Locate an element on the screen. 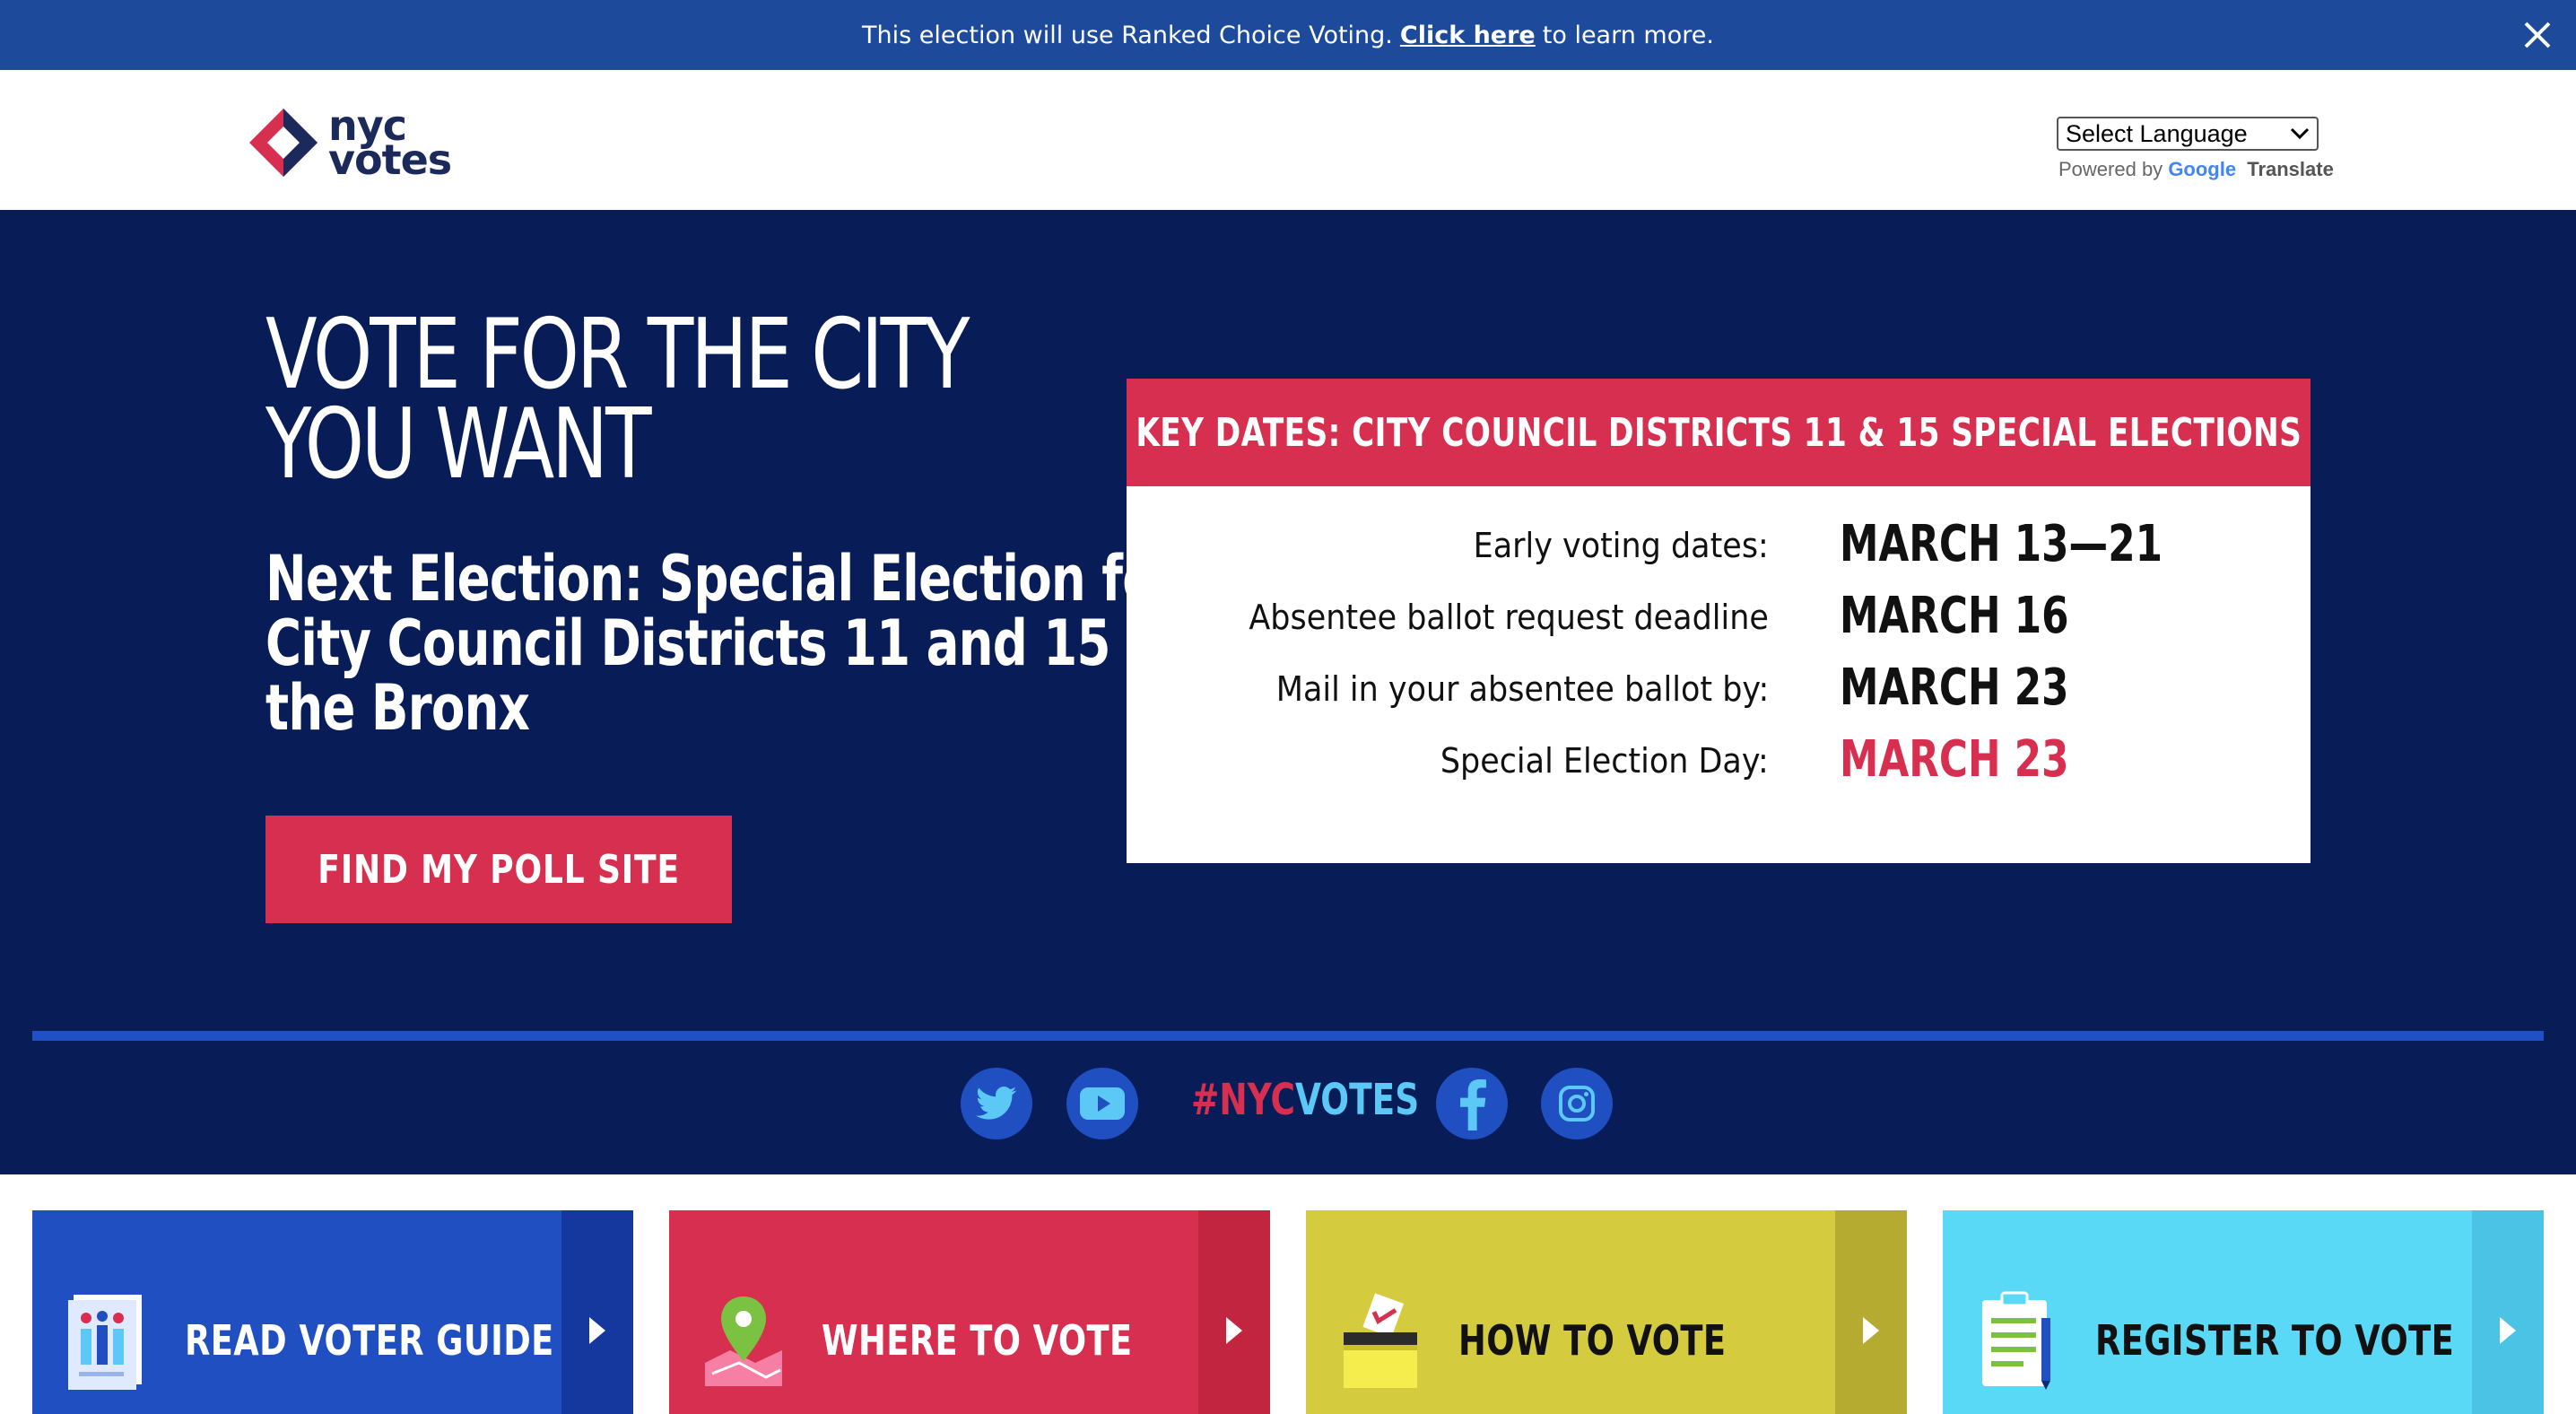 This screenshot has width=2576, height=1414. how-to-vote-tile: HOW TO VOTE is located at coordinates (1606, 1312).